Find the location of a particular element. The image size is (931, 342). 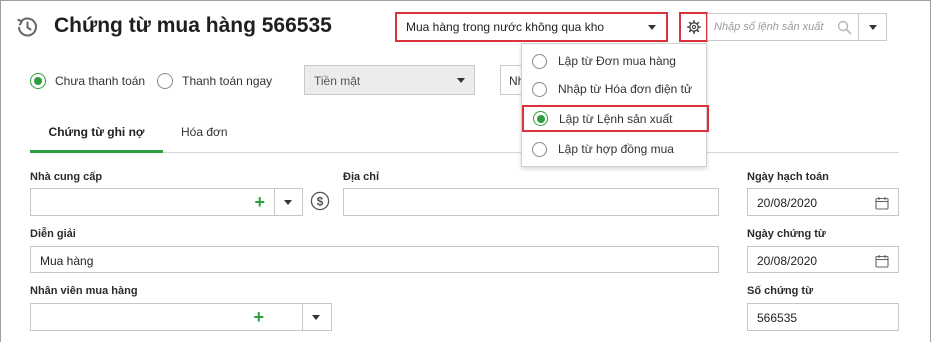

posting-date-field: 20/08/2020 is located at coordinates (823, 202).